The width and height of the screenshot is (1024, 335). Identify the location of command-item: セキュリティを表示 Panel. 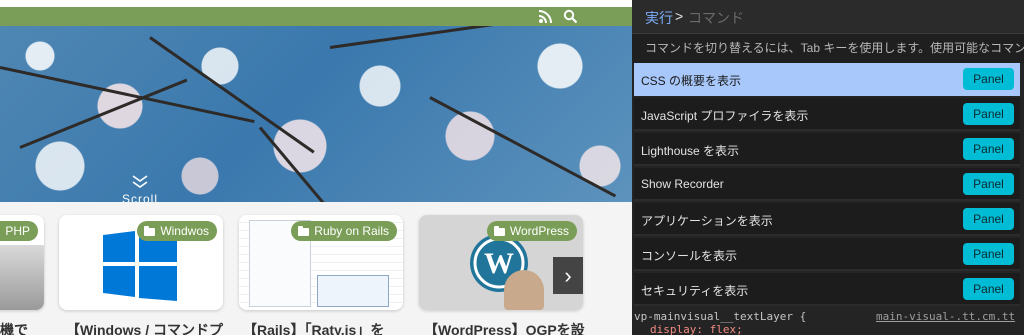
(827, 289).